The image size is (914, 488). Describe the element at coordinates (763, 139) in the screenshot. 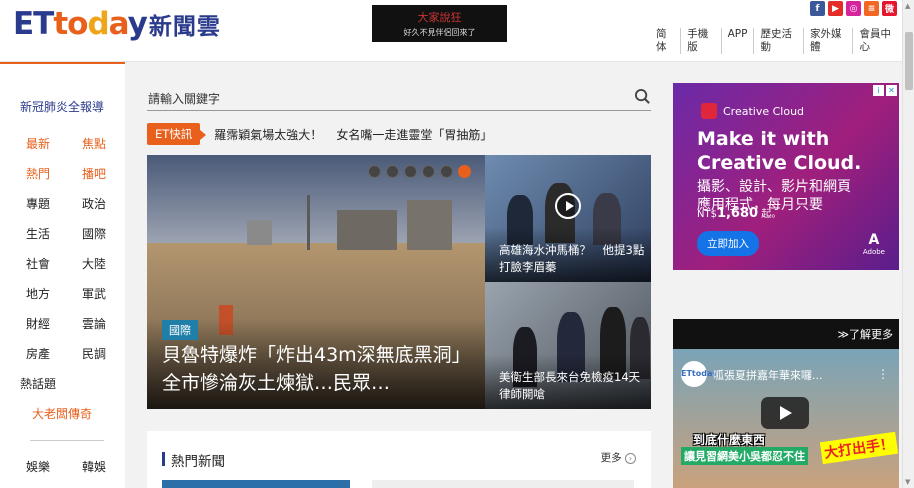

I see `ad-headline-1: Make it with` at that location.